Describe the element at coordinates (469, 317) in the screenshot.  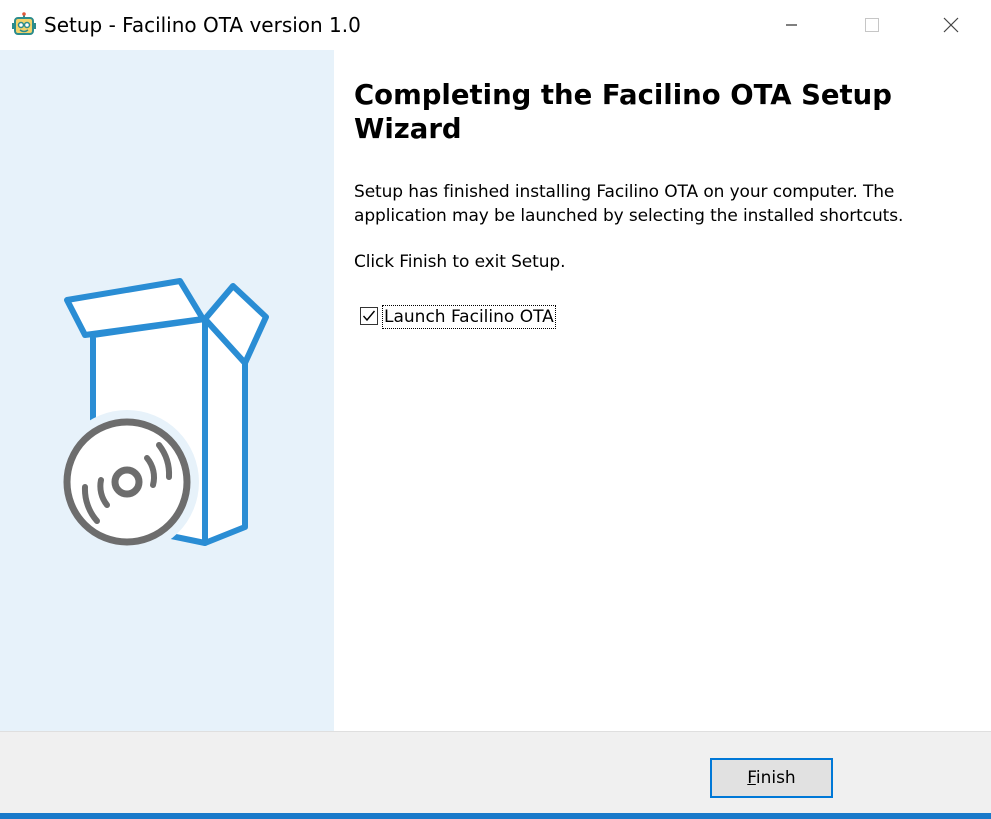
I see `launch-checkbox-label: Launch Facilino OTA` at that location.